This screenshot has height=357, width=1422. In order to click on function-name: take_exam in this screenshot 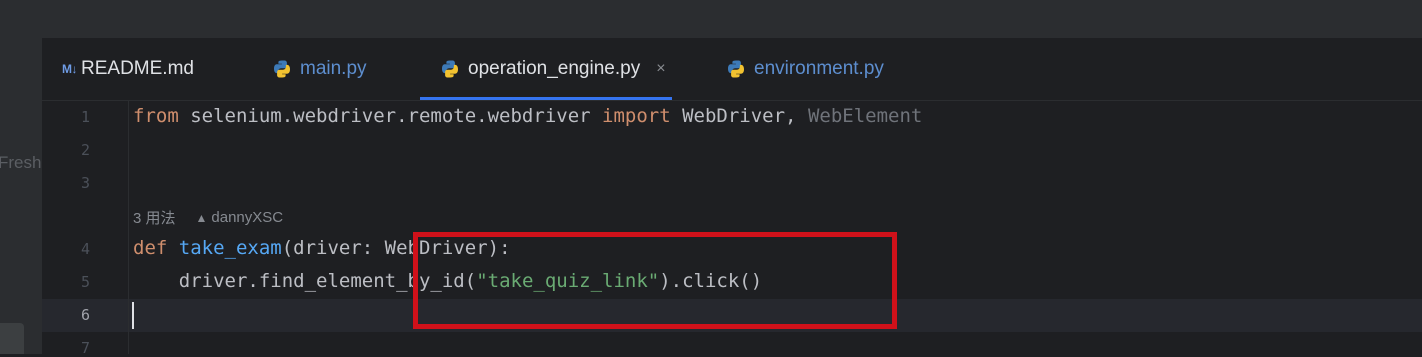, I will do `click(230, 248)`.